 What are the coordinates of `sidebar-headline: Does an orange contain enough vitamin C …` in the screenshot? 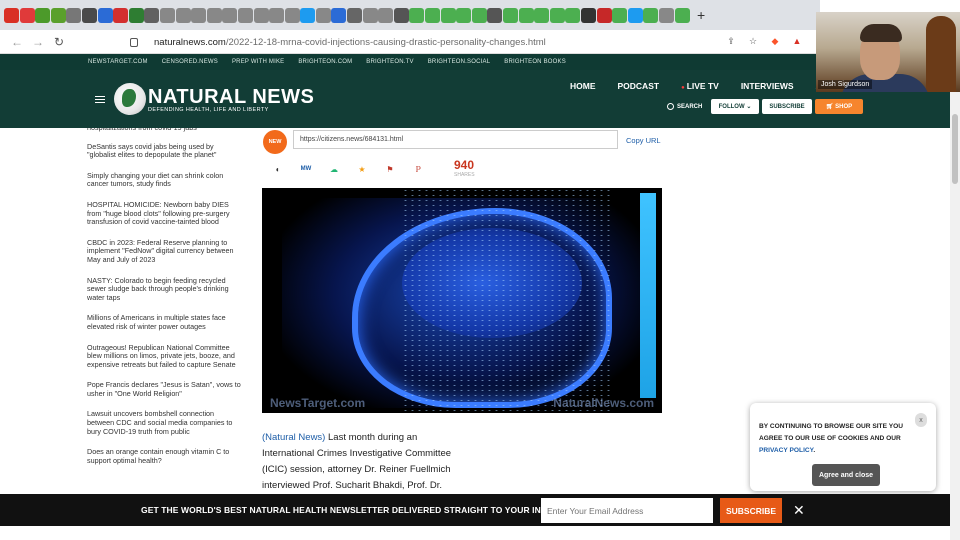 It's located at (167, 456).